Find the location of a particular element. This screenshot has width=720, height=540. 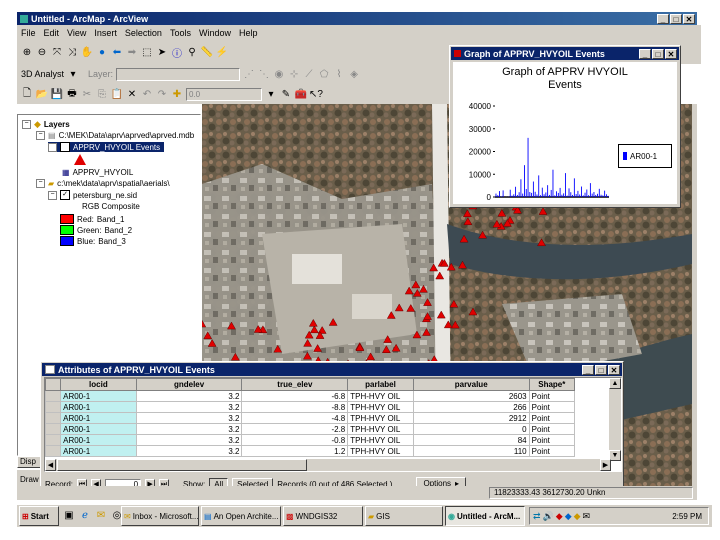

cell-parvalue: 2912 is located at coordinates (471, 418).